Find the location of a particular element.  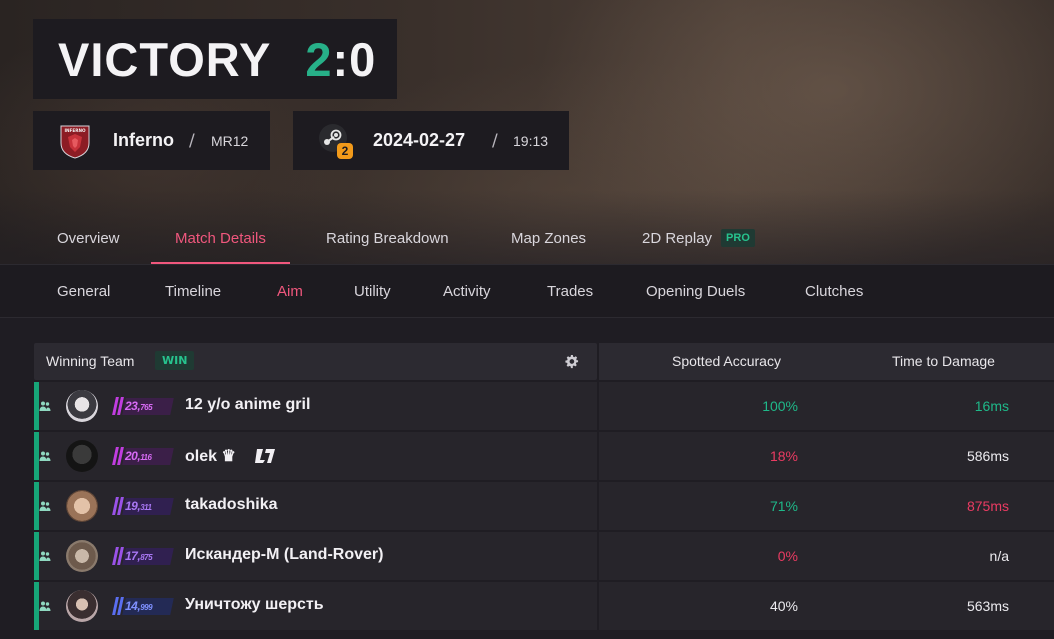

tab-2d-replay-label: 2D Replay is located at coordinates (677, 238).